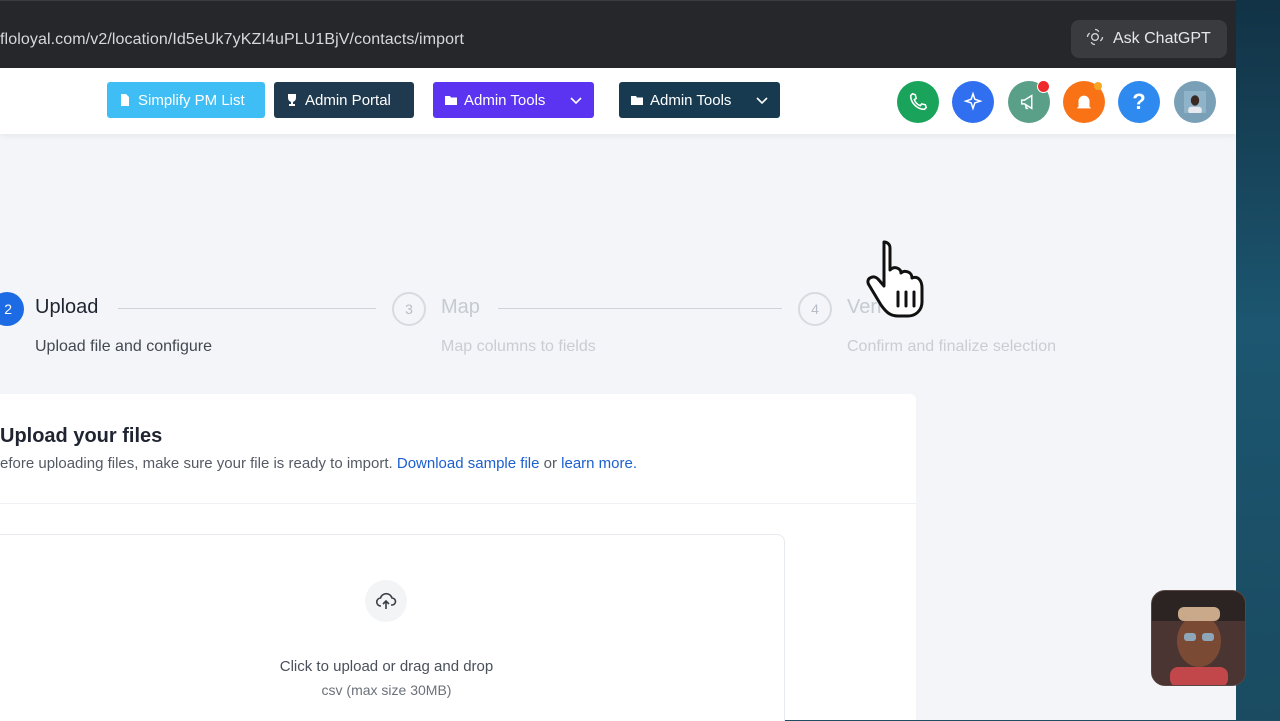  I want to click on simplify-pm-list-button: Simplify PM List, so click(186, 100).